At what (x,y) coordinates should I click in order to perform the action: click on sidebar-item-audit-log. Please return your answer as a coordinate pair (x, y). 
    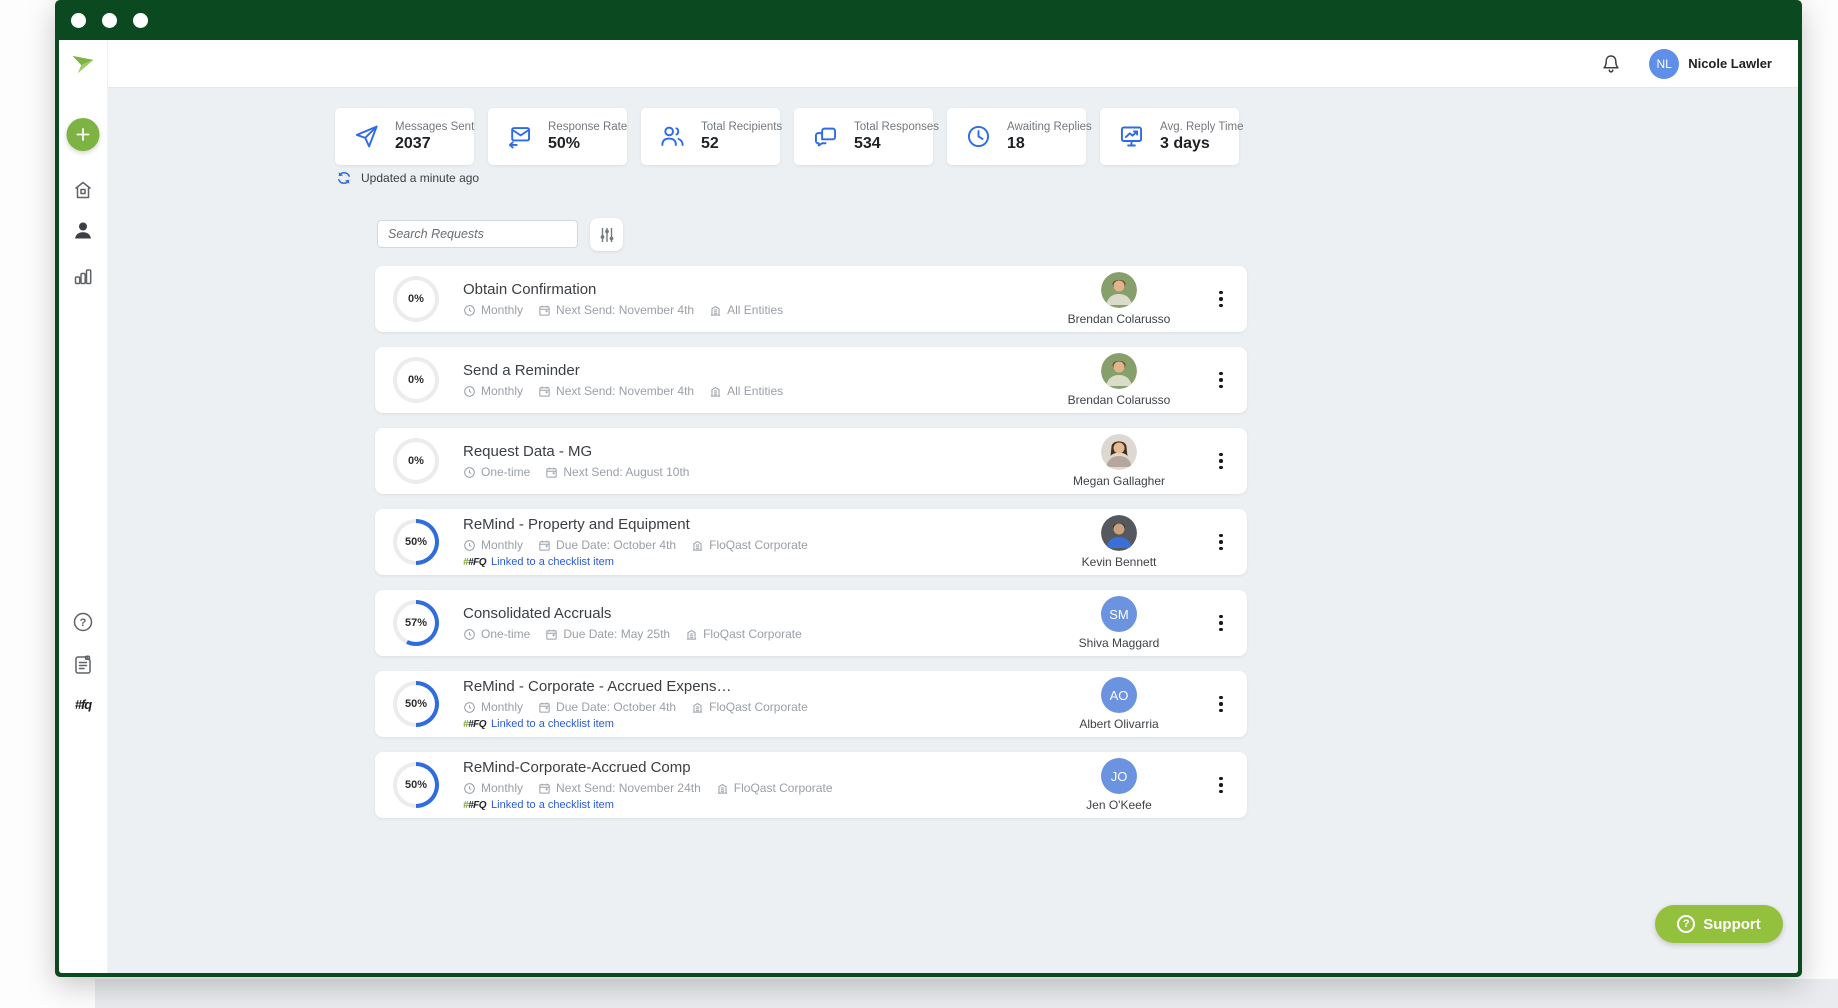
    Looking at the image, I should click on (83, 665).